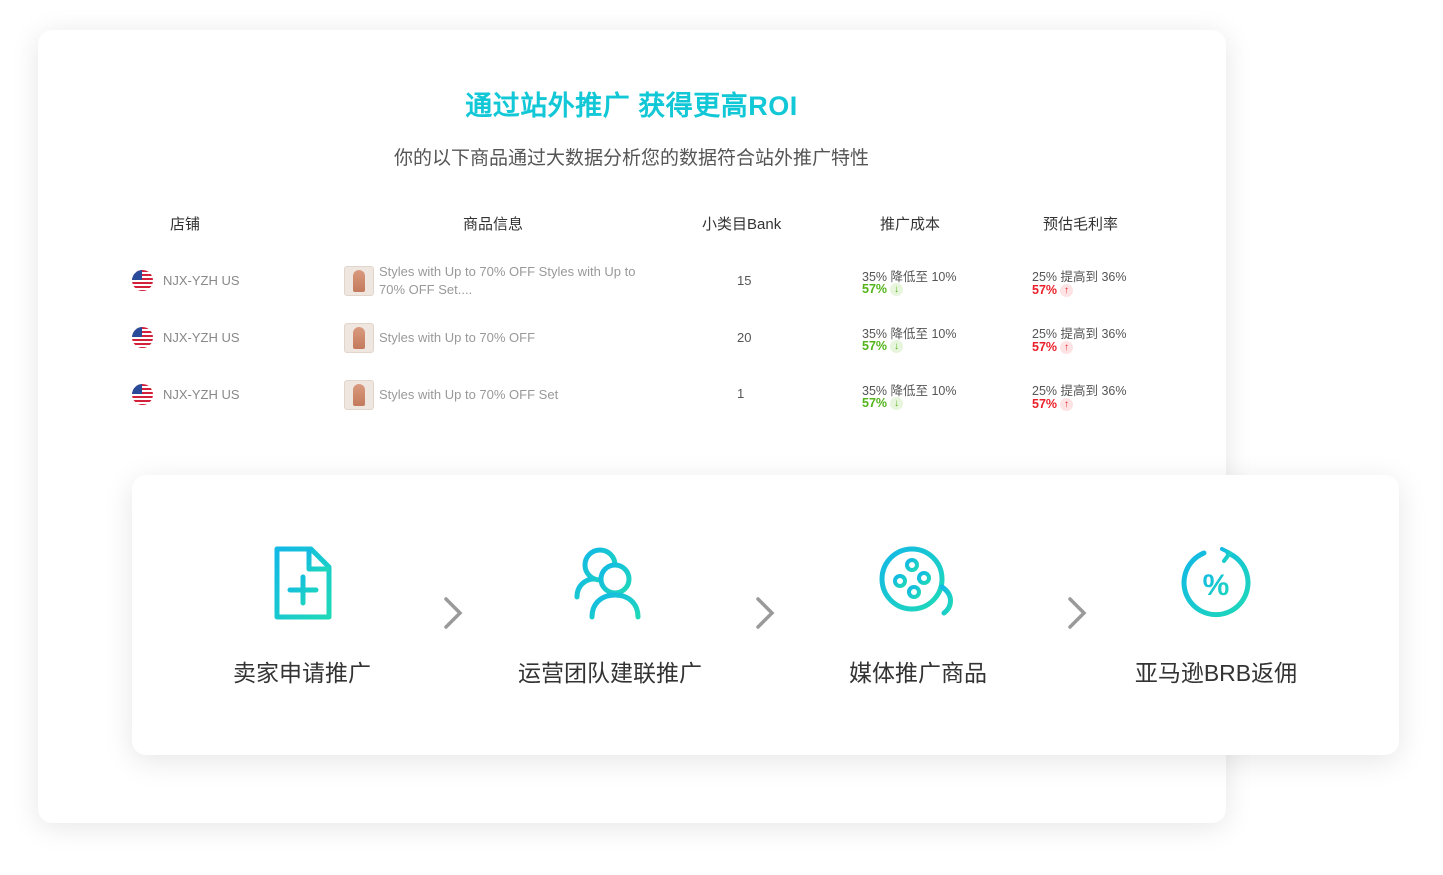 This screenshot has height=875, width=1443. Describe the element at coordinates (744, 337) in the screenshot. I see `category-rank: 20` at that location.